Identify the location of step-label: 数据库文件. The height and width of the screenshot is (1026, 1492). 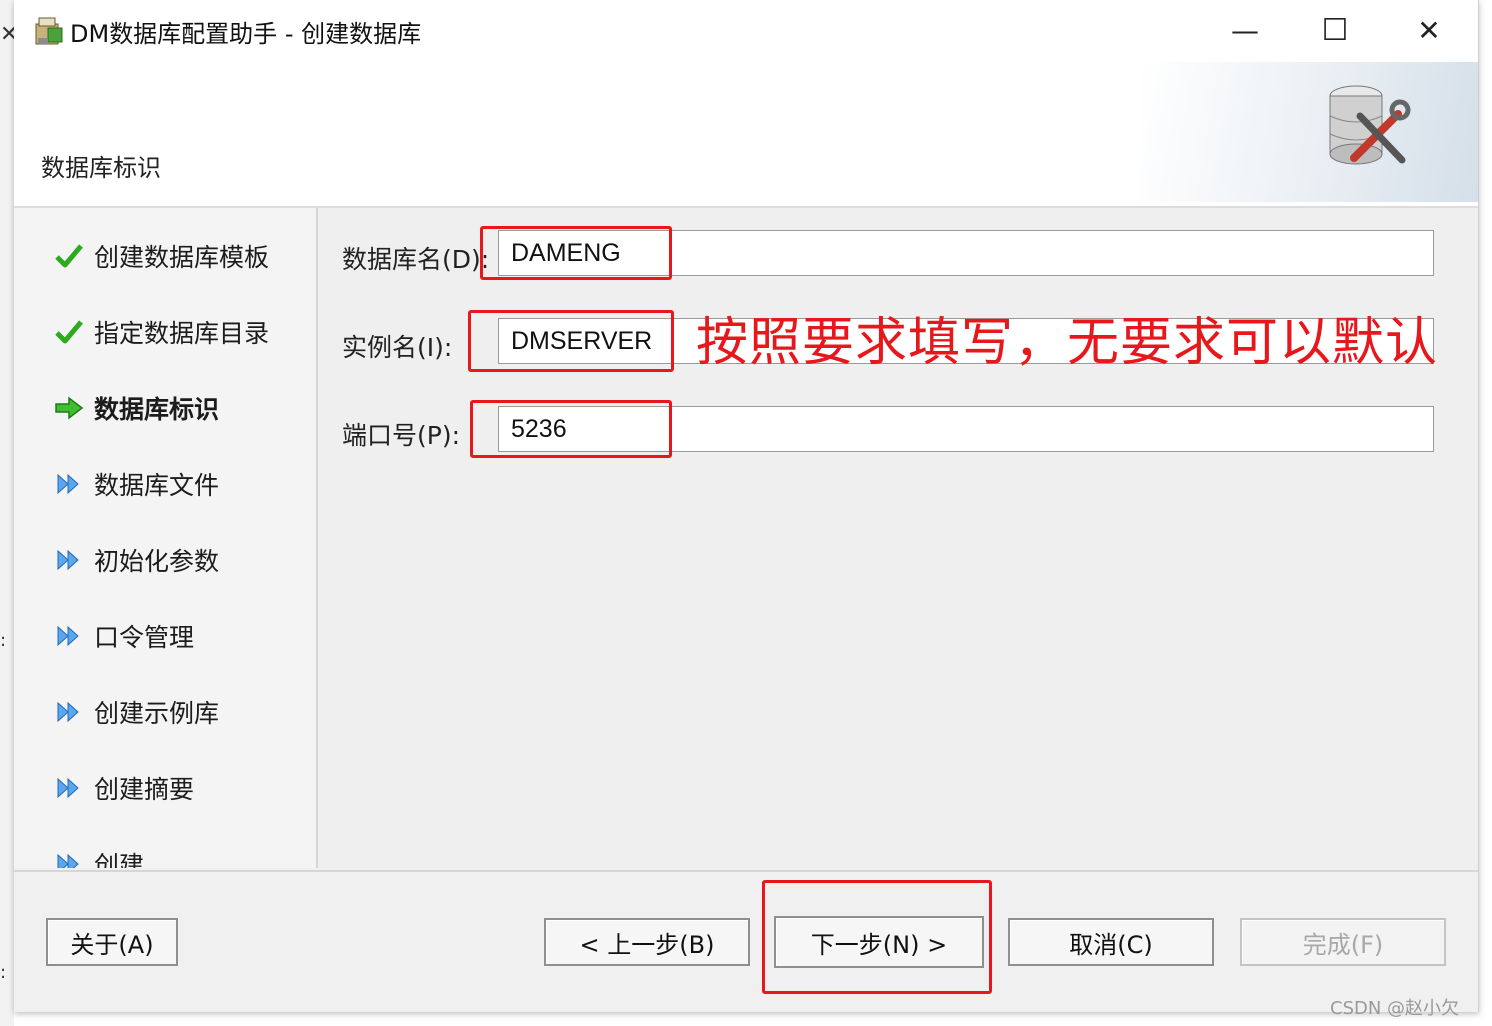
(157, 485).